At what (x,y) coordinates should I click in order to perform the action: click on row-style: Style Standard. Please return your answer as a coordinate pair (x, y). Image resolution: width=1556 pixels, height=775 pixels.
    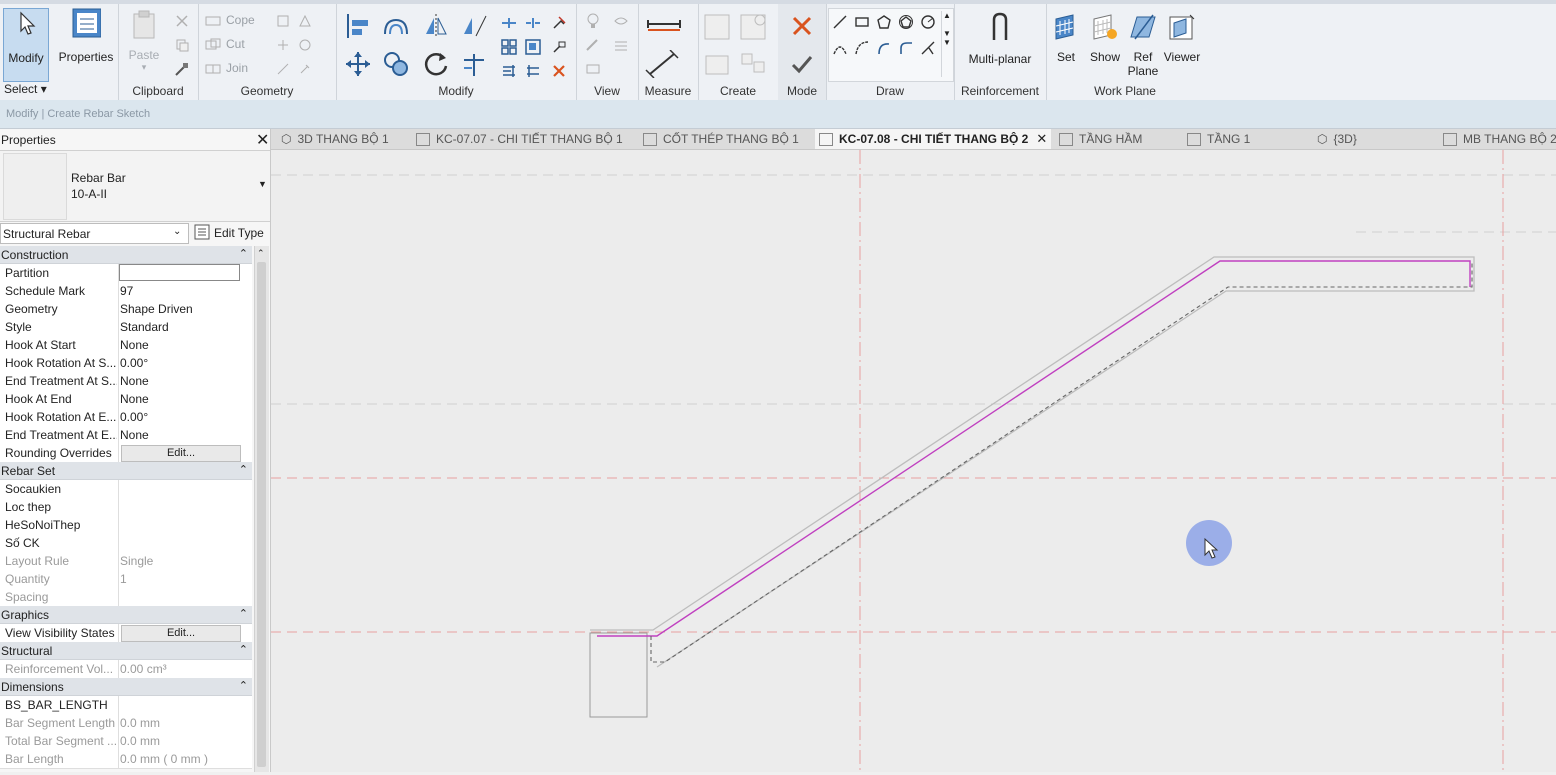
    Looking at the image, I should click on (126, 327).